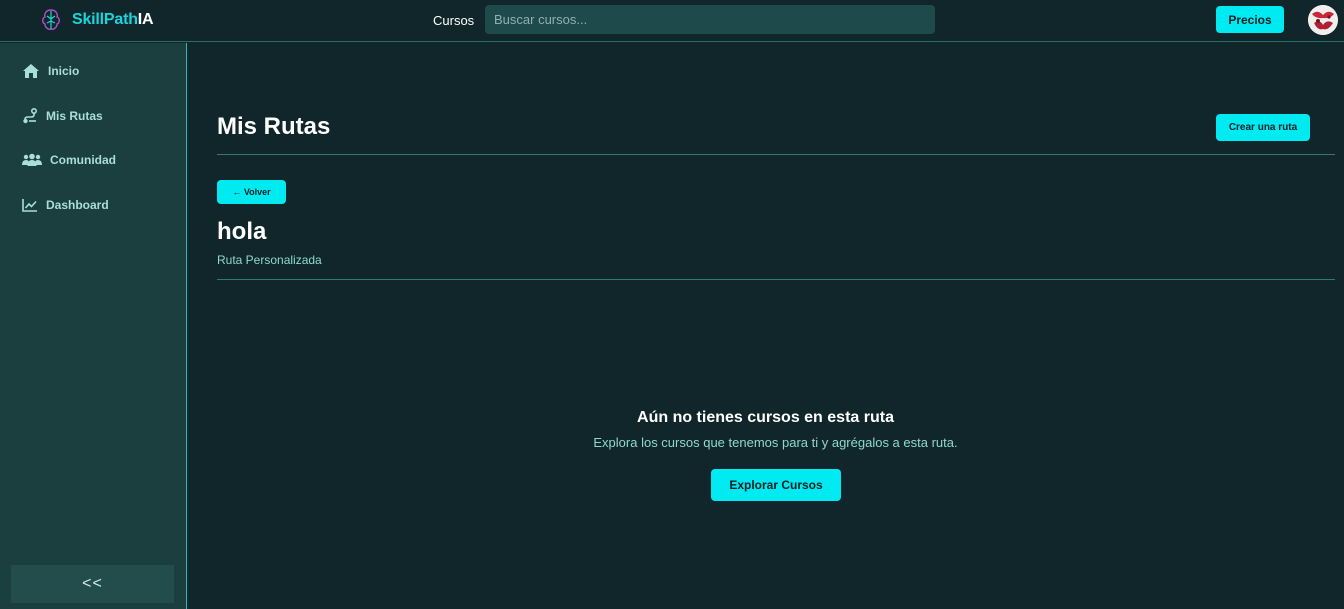  I want to click on logo: SkillPathIA, so click(97, 20).